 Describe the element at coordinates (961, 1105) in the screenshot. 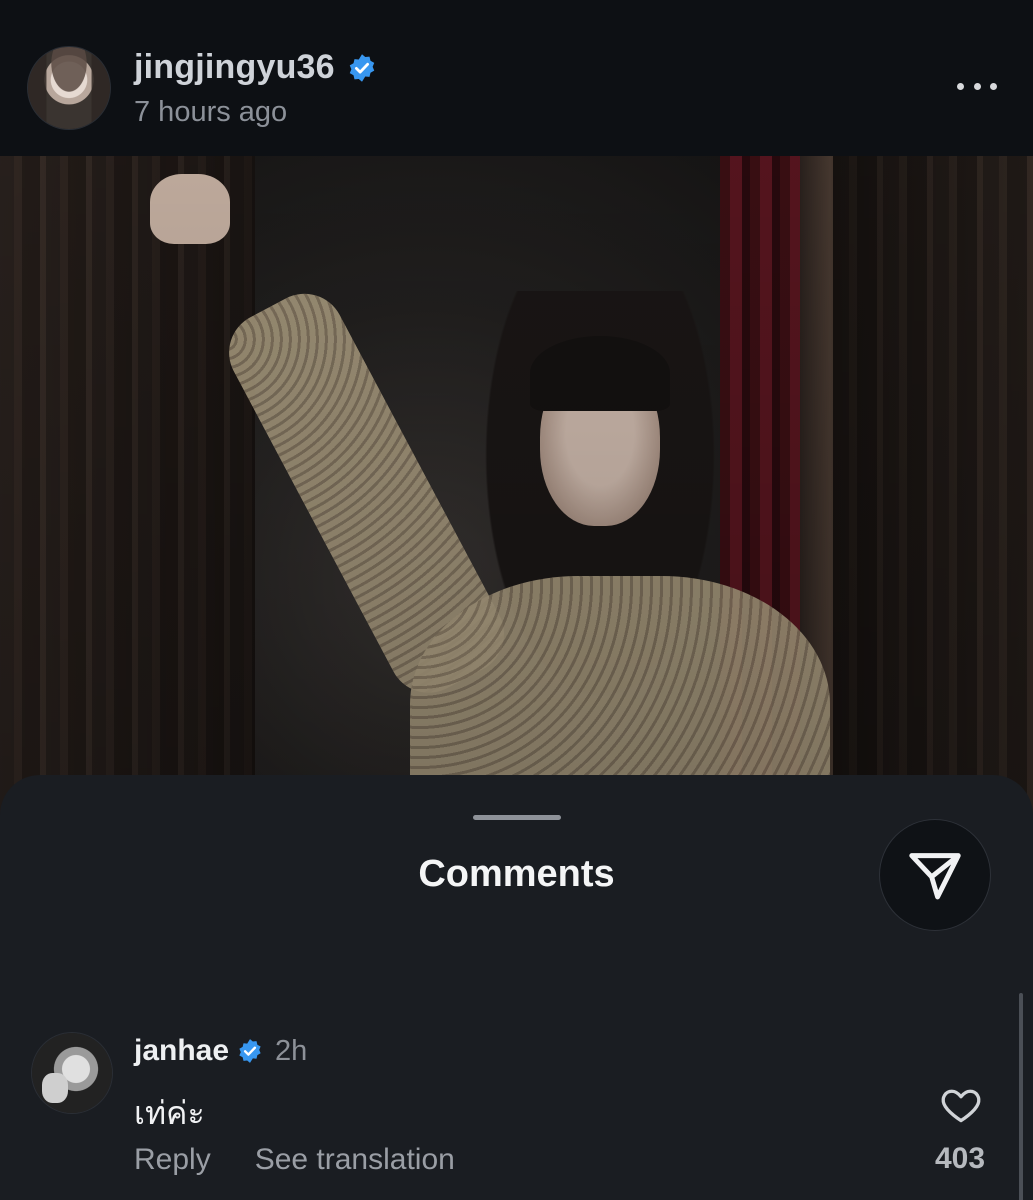

I see `heart-icon` at that location.